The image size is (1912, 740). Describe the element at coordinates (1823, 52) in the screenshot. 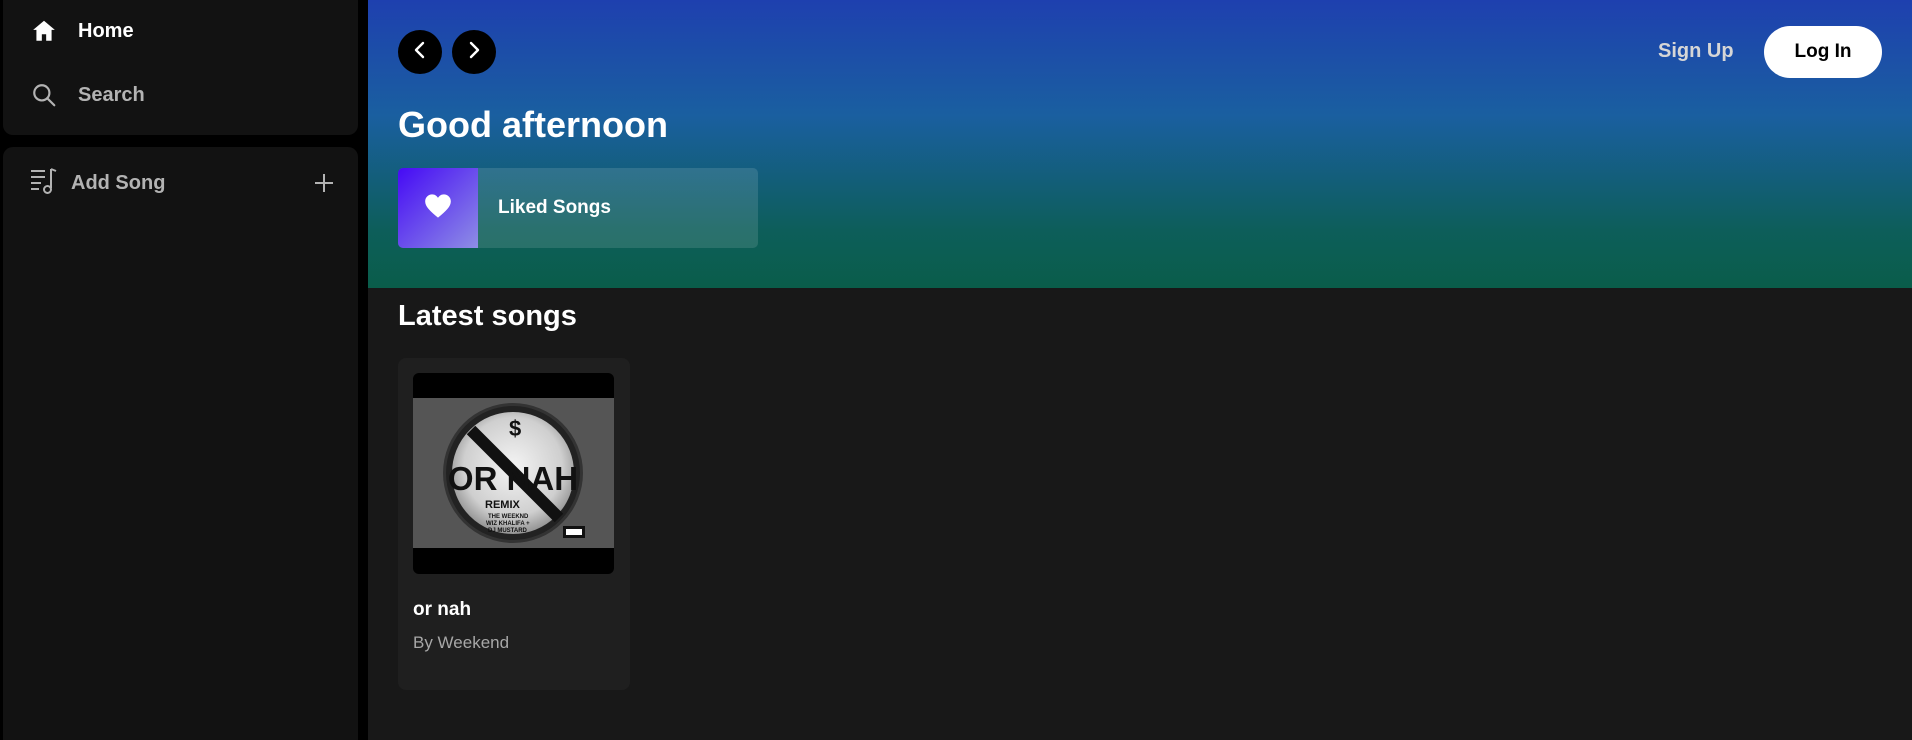

I see `login-button: Log In` at that location.